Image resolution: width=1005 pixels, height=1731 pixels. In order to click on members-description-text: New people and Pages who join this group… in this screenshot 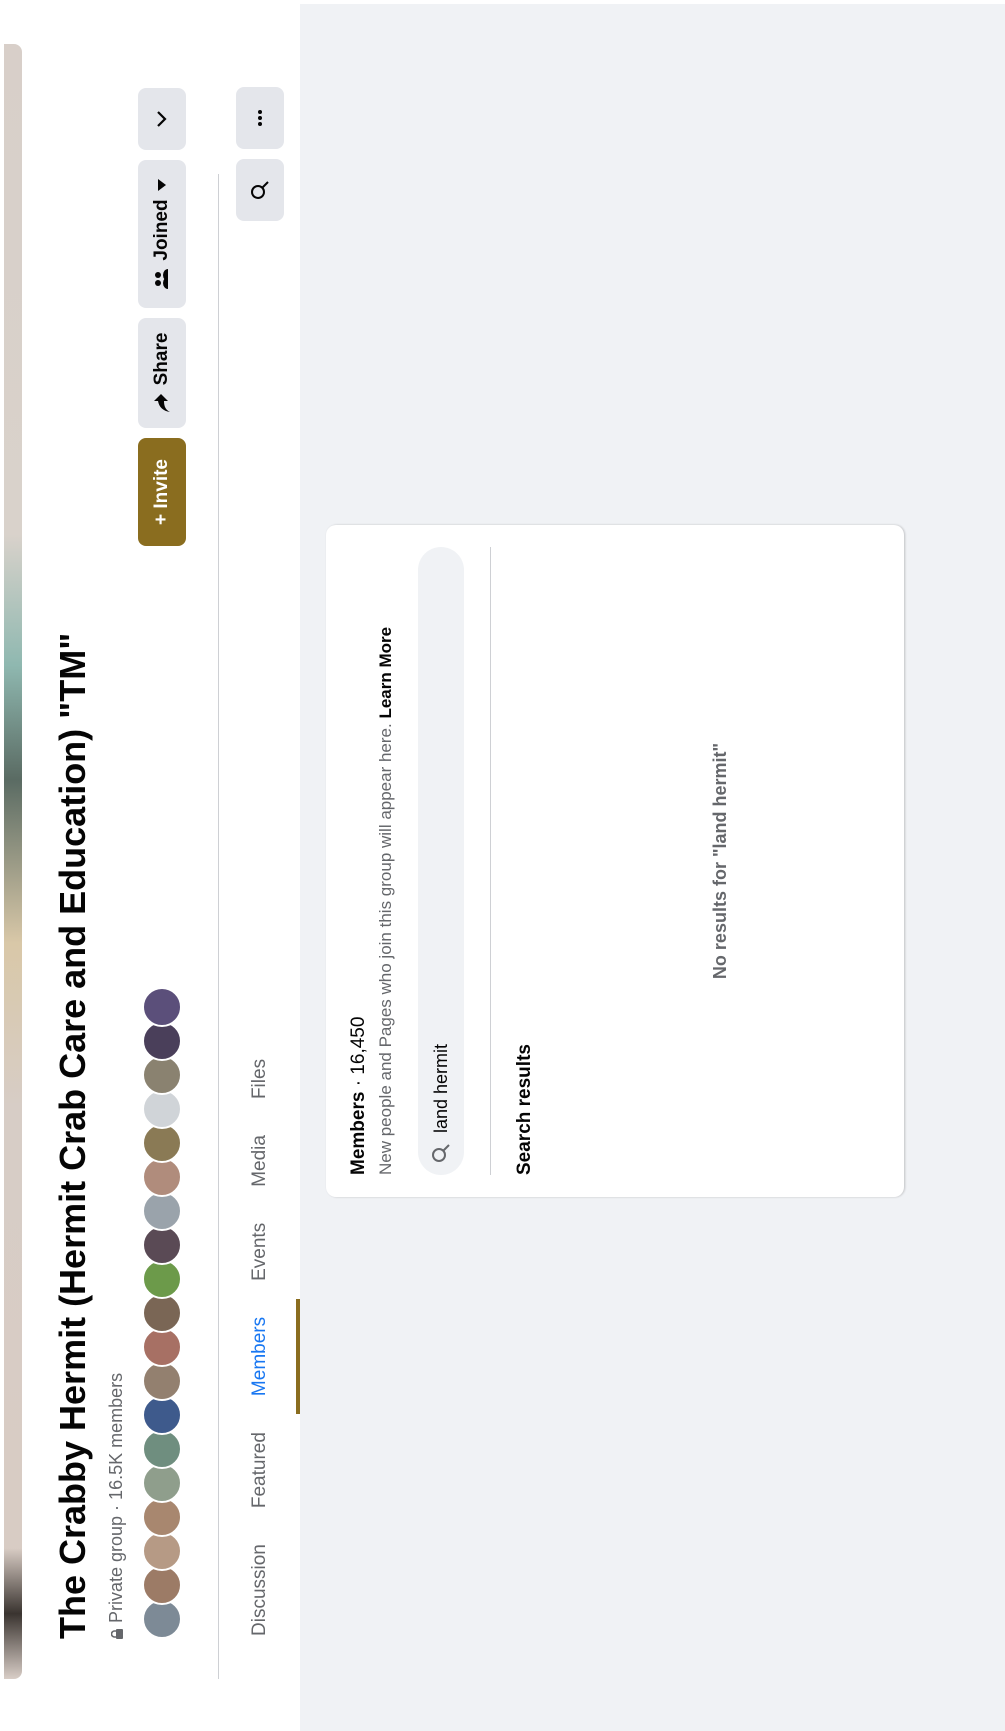, I will do `click(385, 949)`.